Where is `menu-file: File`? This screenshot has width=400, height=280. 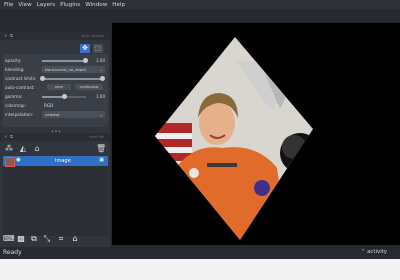 menu-file: File is located at coordinates (8, 5).